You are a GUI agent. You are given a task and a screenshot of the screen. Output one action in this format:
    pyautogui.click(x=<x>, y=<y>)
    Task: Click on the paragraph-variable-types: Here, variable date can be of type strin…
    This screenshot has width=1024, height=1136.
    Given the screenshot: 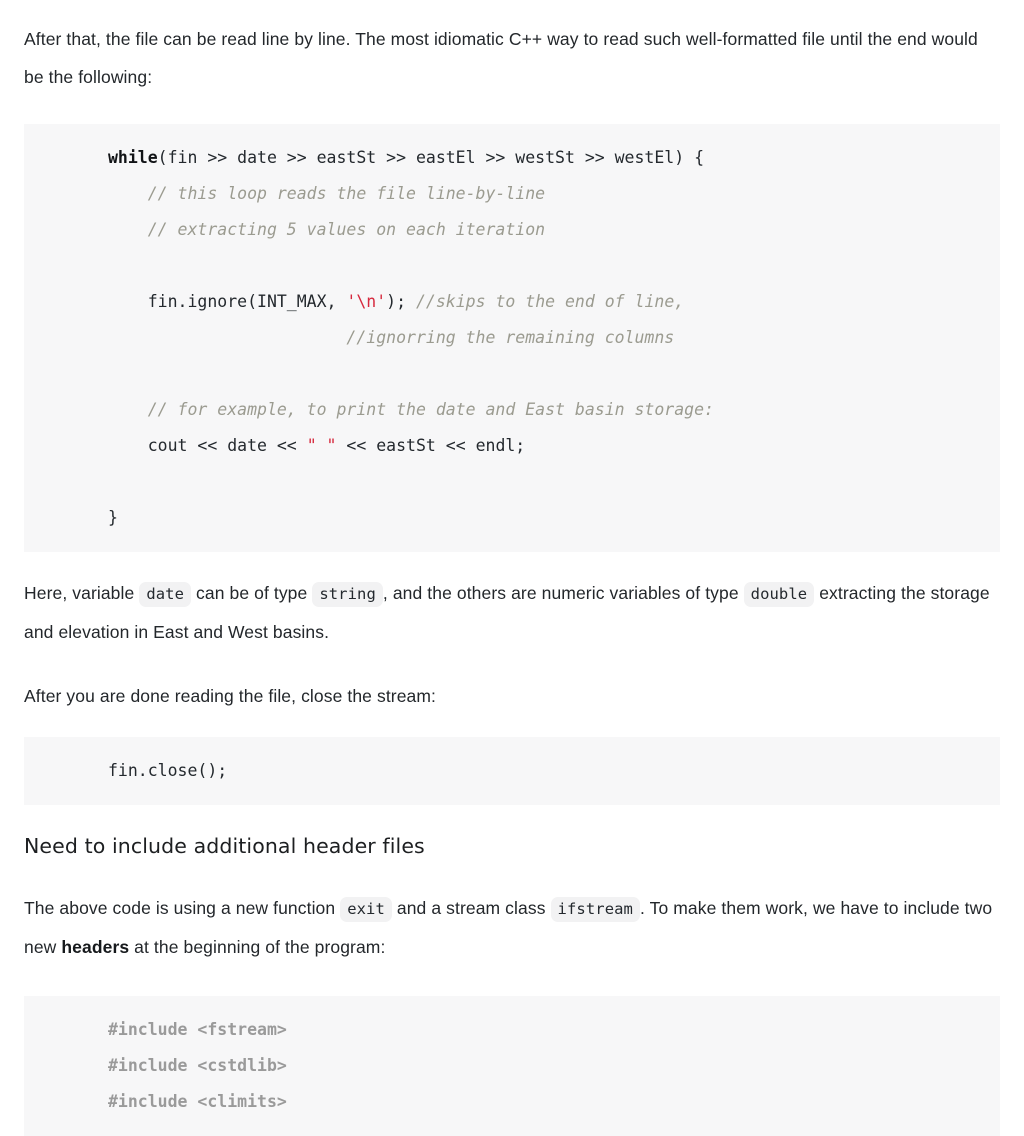 What is the action you would take?
    pyautogui.click(x=512, y=612)
    